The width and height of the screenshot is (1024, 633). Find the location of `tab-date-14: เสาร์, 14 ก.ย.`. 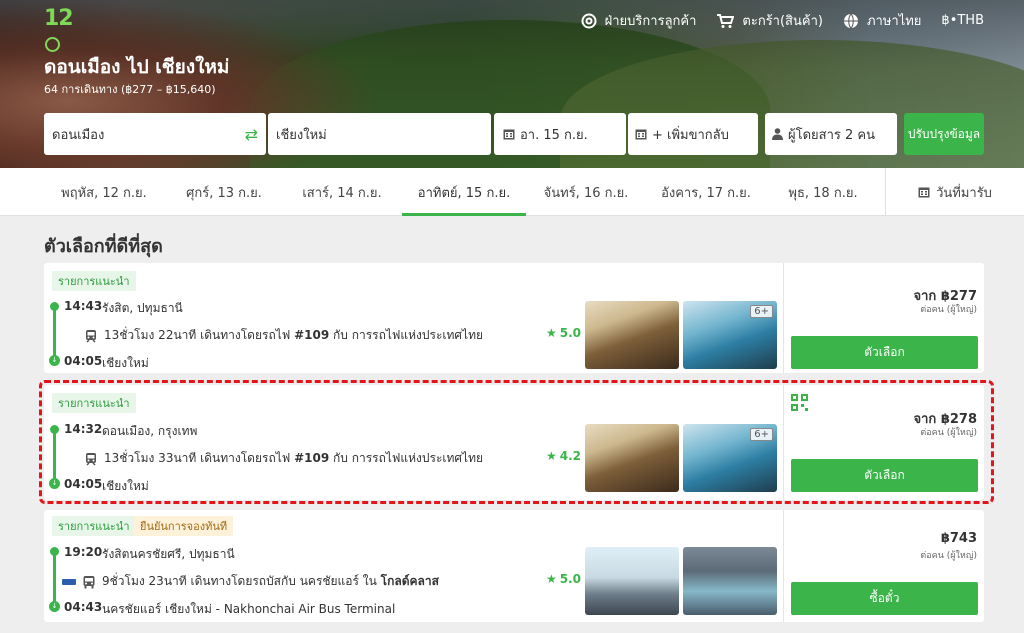

tab-date-14: เสาร์, 14 ก.ย. is located at coordinates (342, 192).